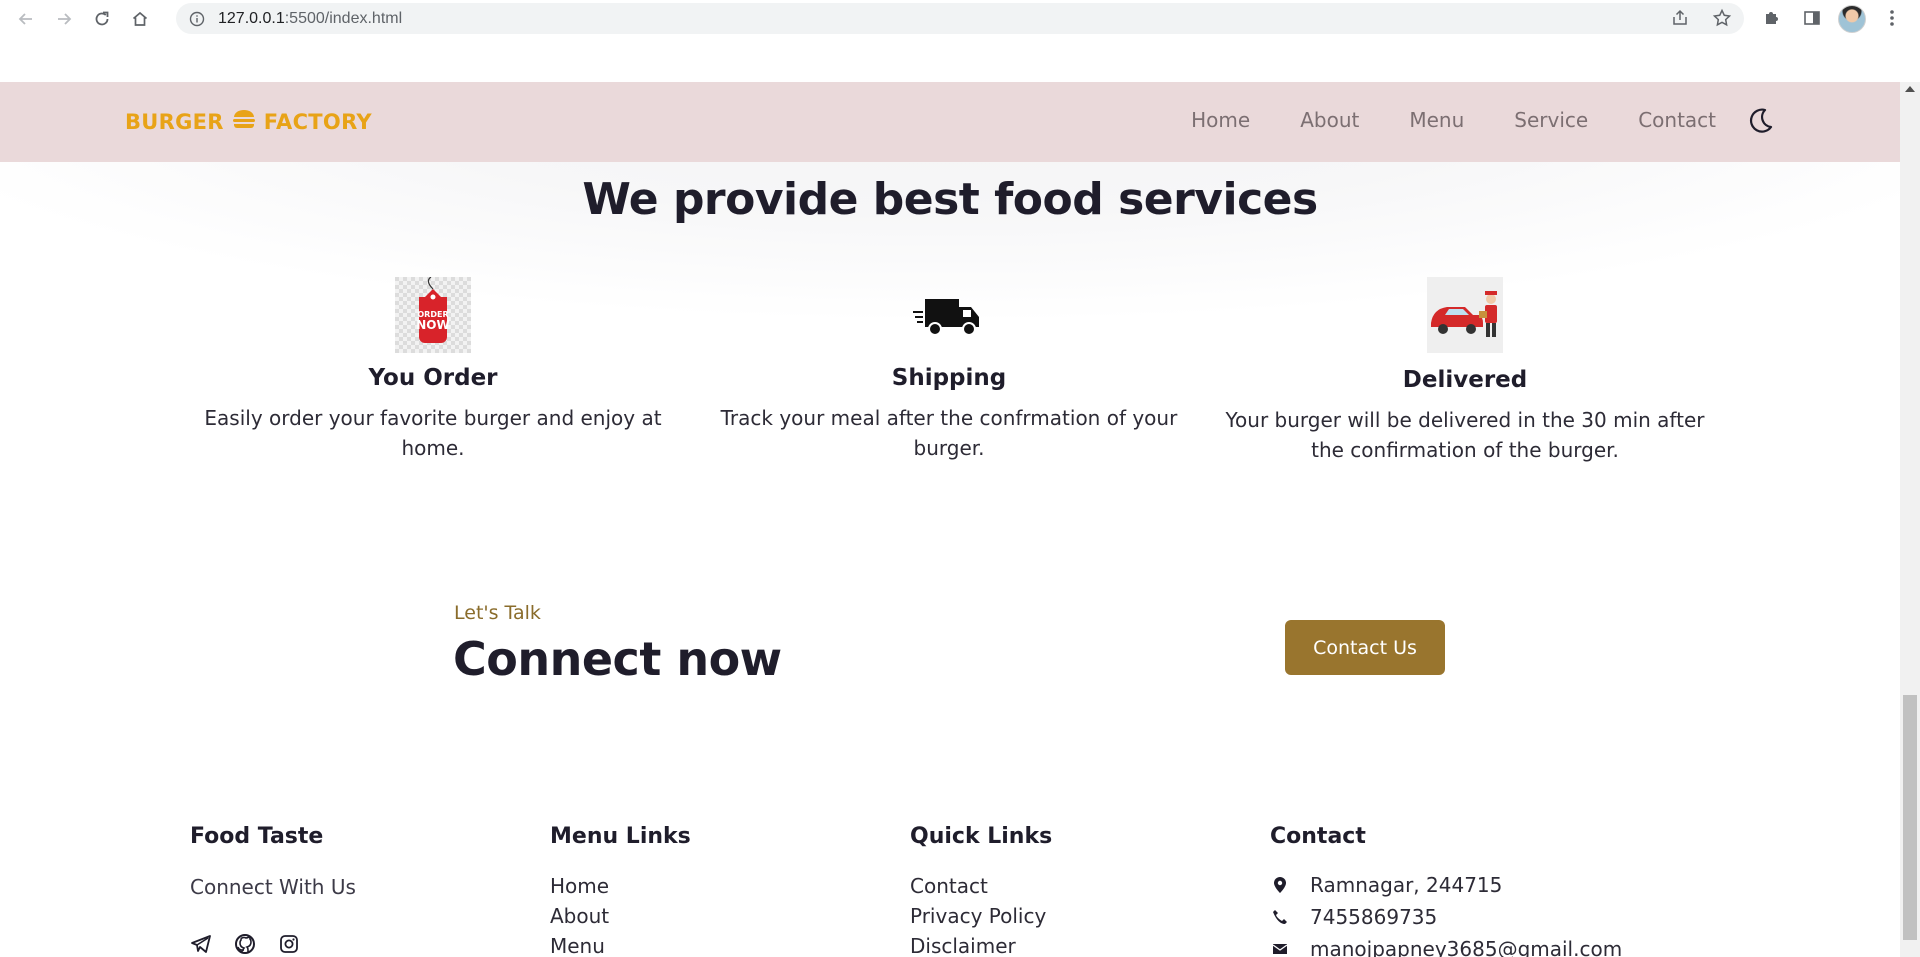  Describe the element at coordinates (1812, 18) in the screenshot. I see `side-panel-icon` at that location.